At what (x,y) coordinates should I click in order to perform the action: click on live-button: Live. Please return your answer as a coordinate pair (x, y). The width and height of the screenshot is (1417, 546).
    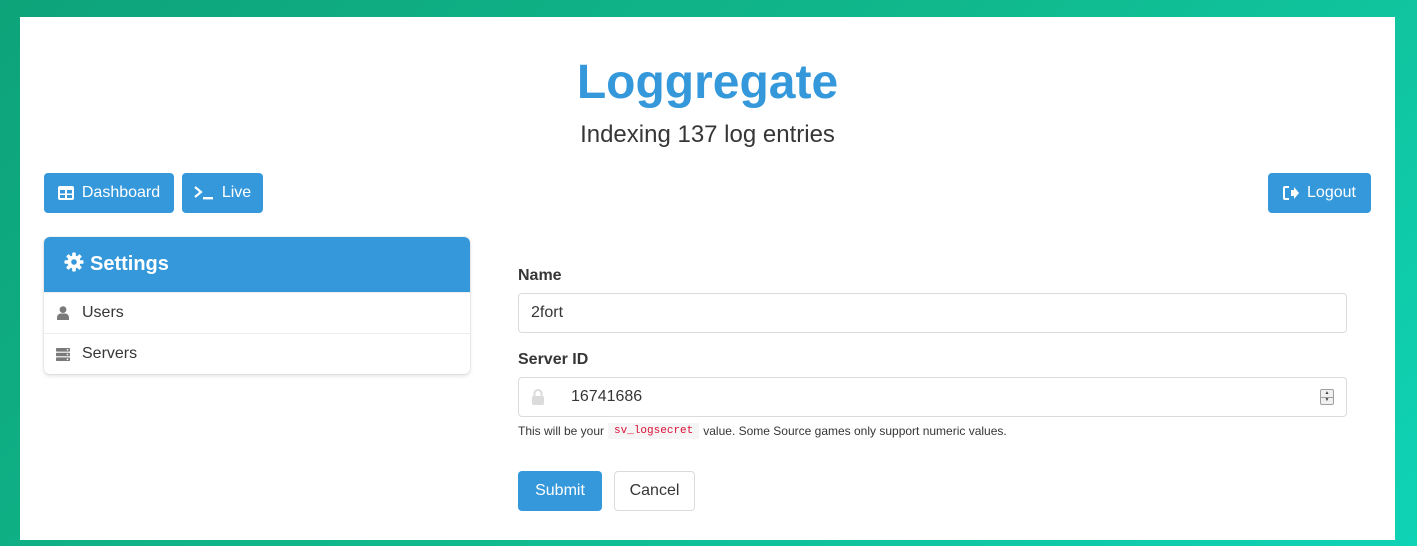
    Looking at the image, I should click on (222, 193).